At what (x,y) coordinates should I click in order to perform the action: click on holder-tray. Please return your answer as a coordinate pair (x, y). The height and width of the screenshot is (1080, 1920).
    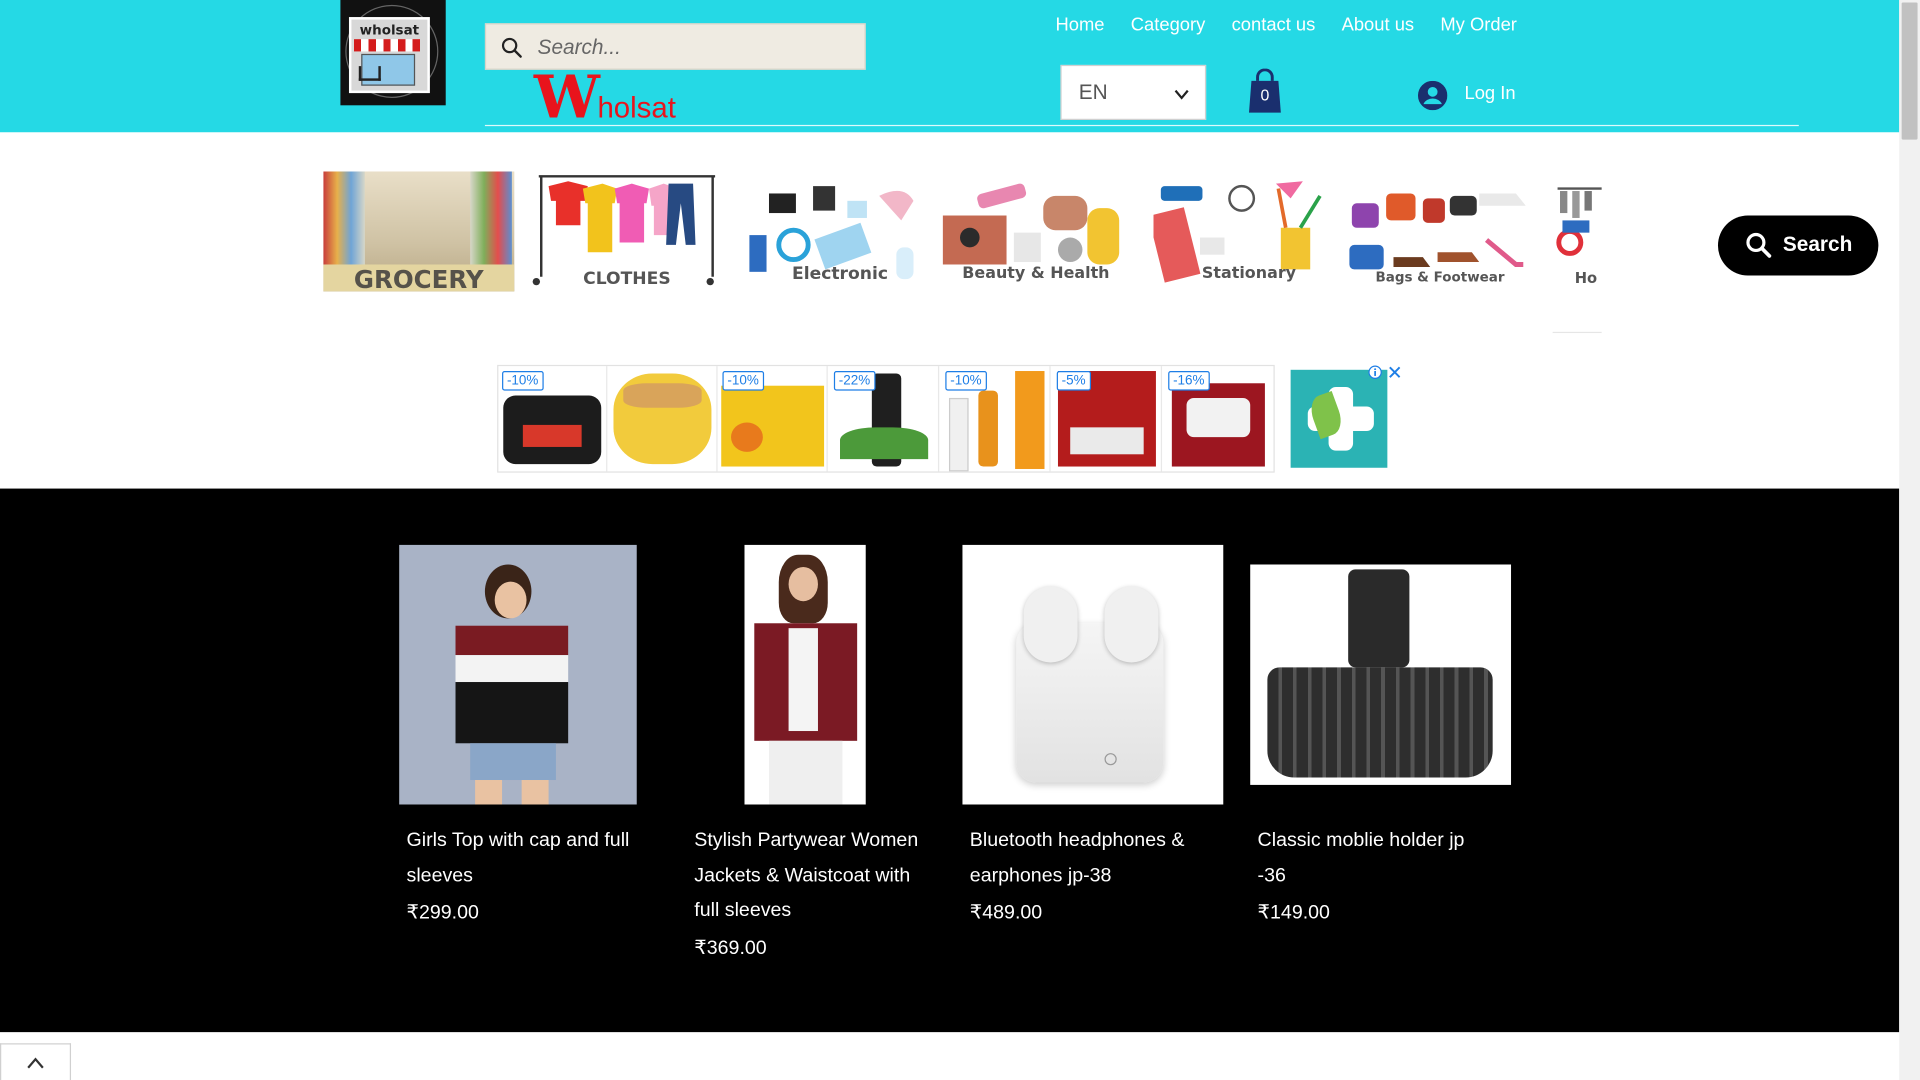
    Looking at the image, I should click on (1380, 722).